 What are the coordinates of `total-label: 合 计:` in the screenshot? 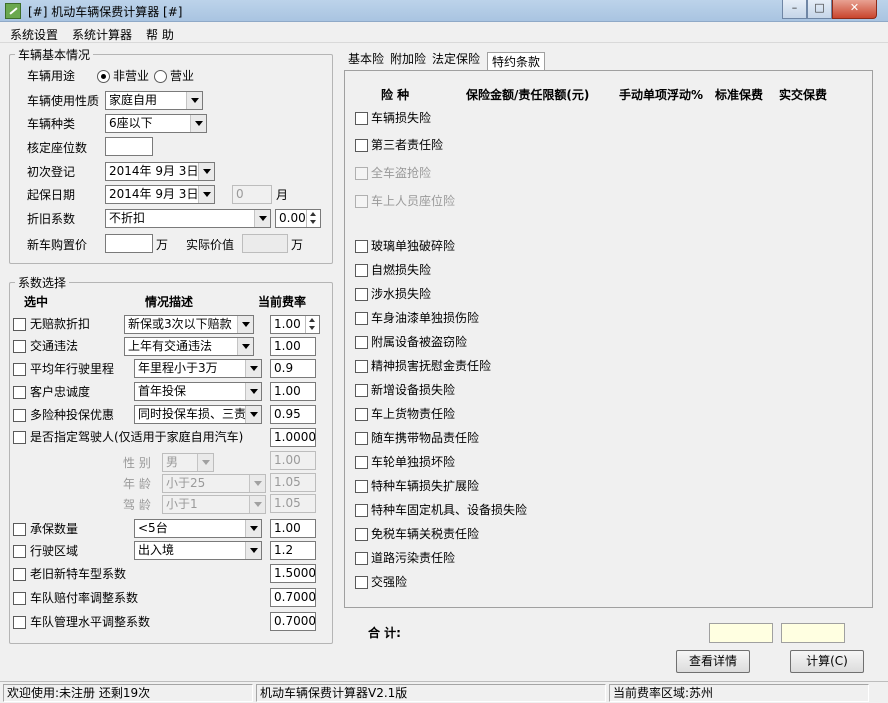 It's located at (384, 633).